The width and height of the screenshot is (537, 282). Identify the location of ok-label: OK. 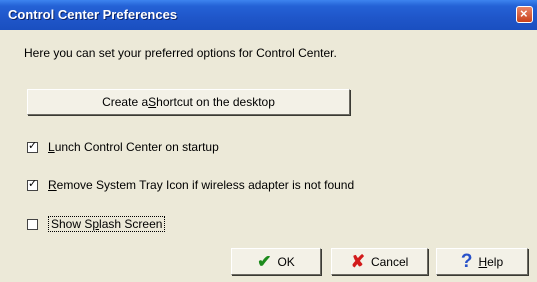
(286, 261).